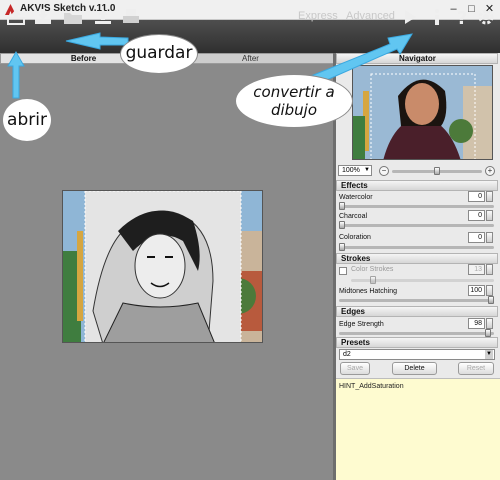 The image size is (500, 480). Describe the element at coordinates (210, 65) in the screenshot. I see `annotation-arrows` at that location.